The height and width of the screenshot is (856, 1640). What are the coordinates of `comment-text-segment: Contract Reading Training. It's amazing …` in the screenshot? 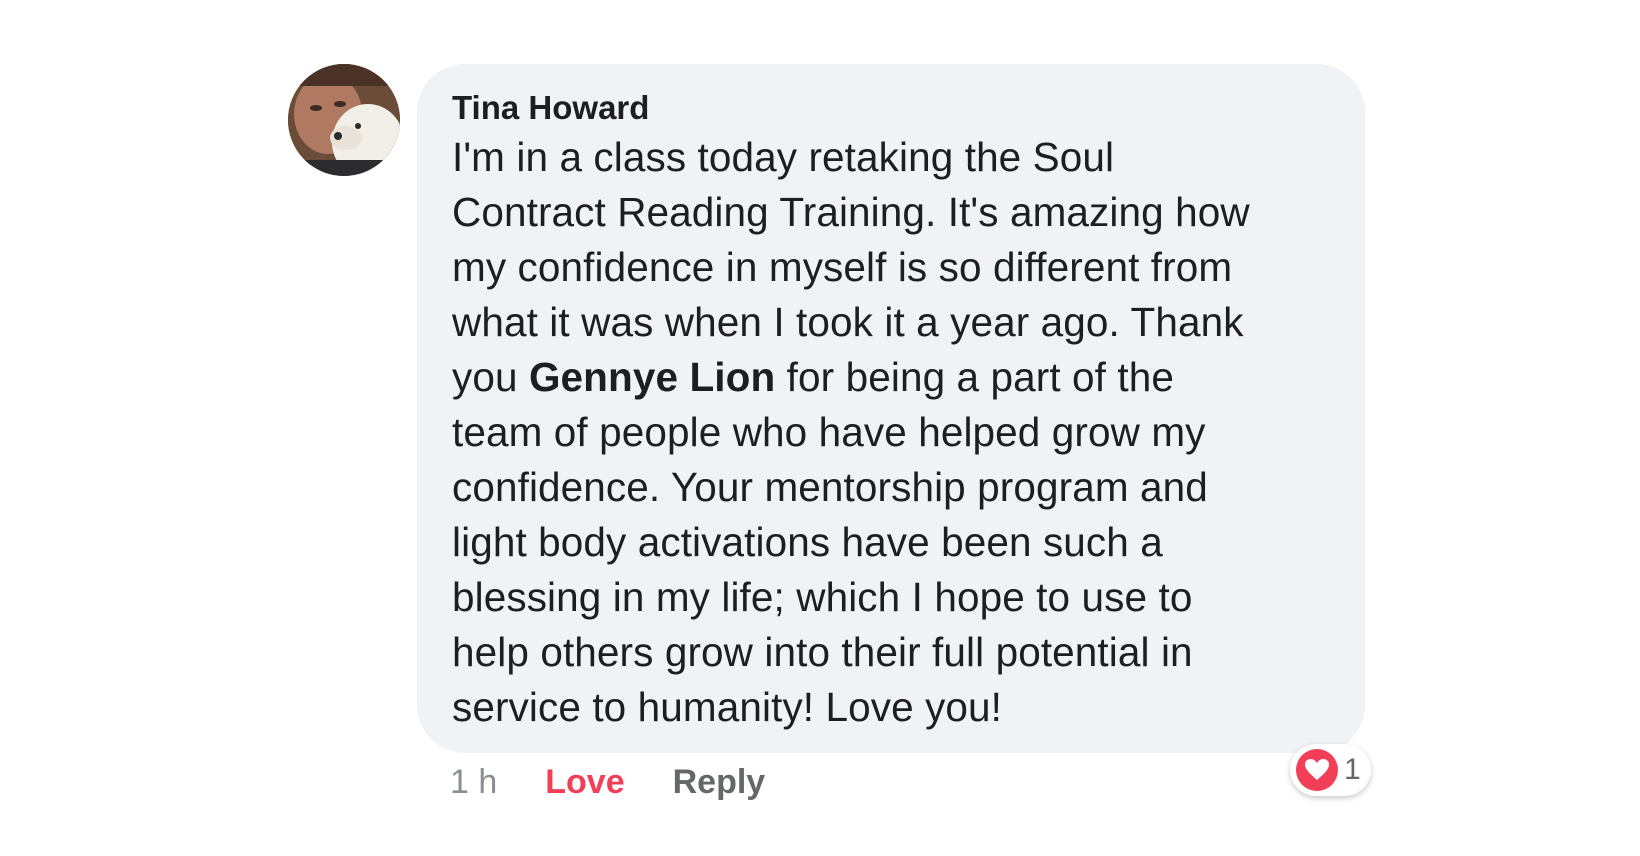 It's located at (851, 212).